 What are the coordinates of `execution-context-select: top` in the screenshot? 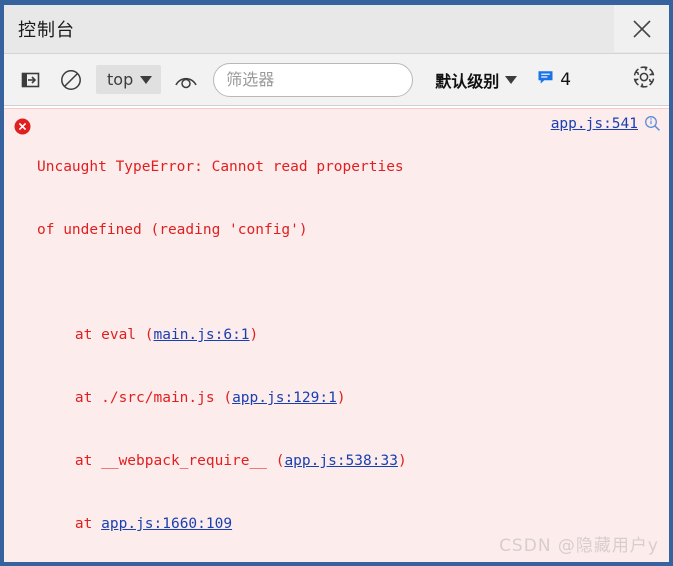 It's located at (129, 79).